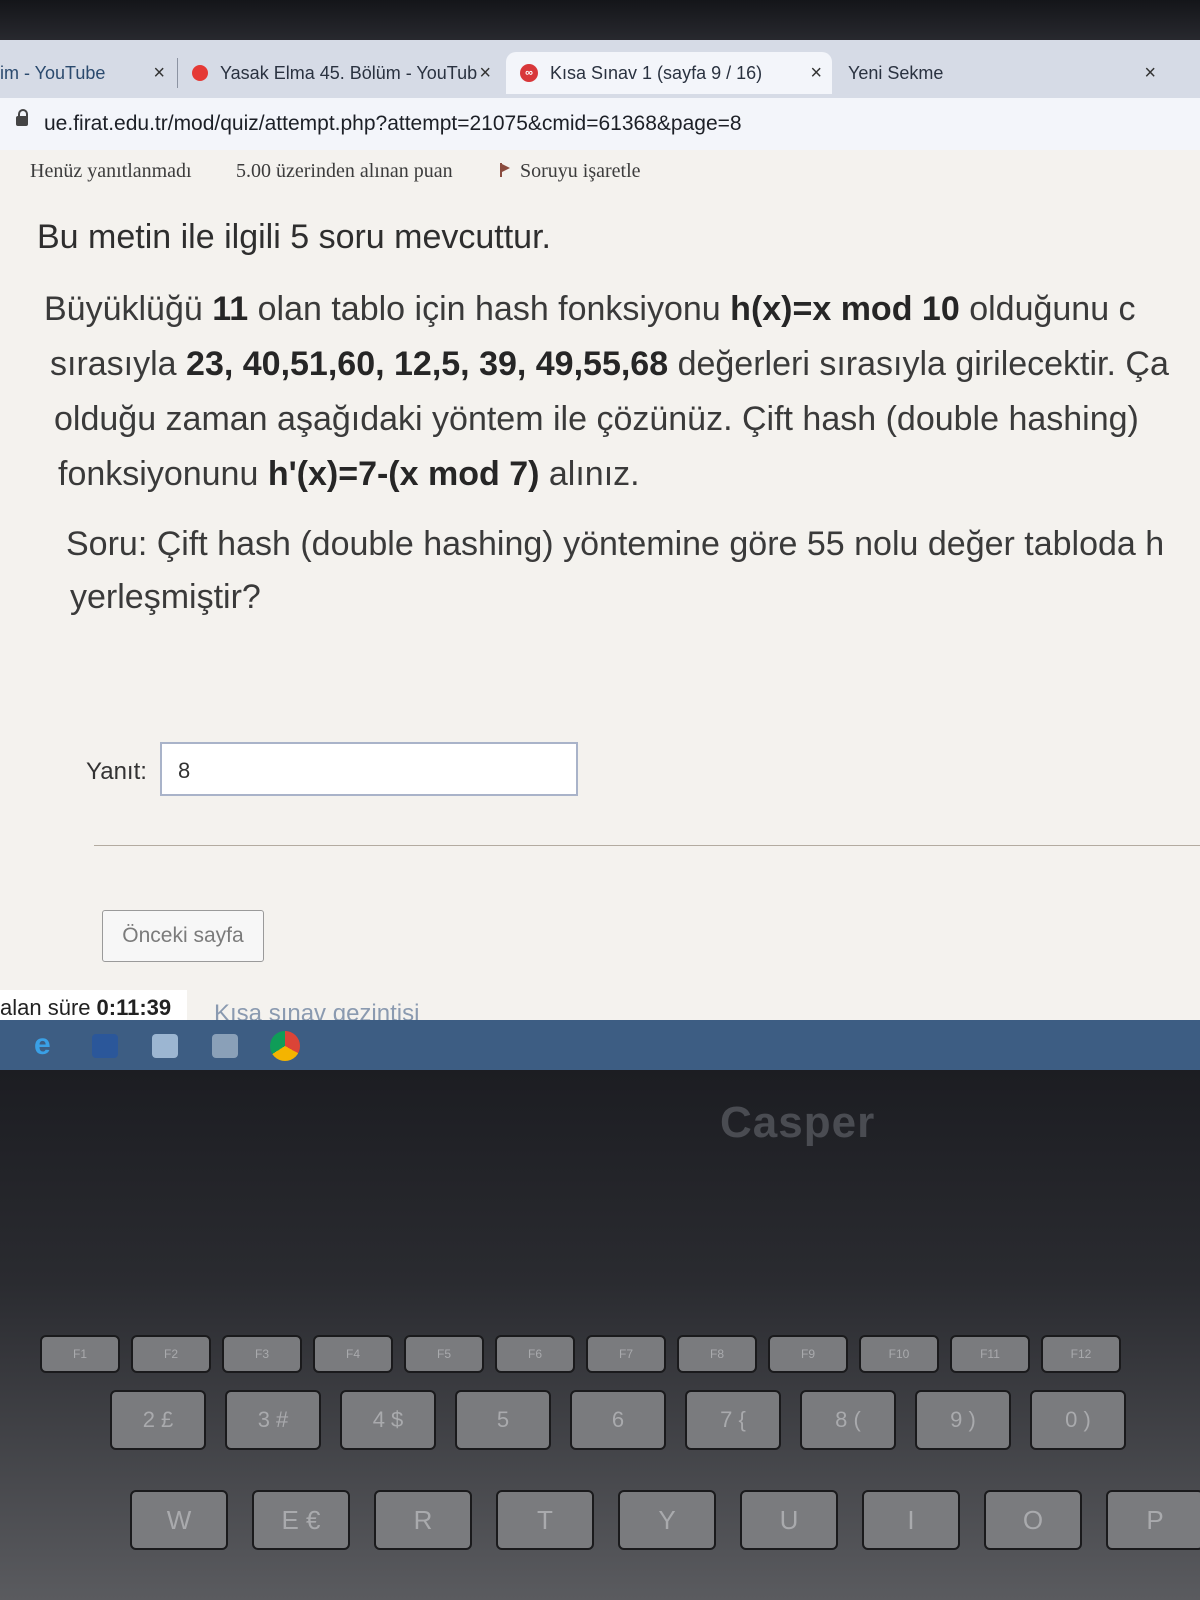  What do you see at coordinates (165, 1046) in the screenshot?
I see `photos-icon` at bounding box center [165, 1046].